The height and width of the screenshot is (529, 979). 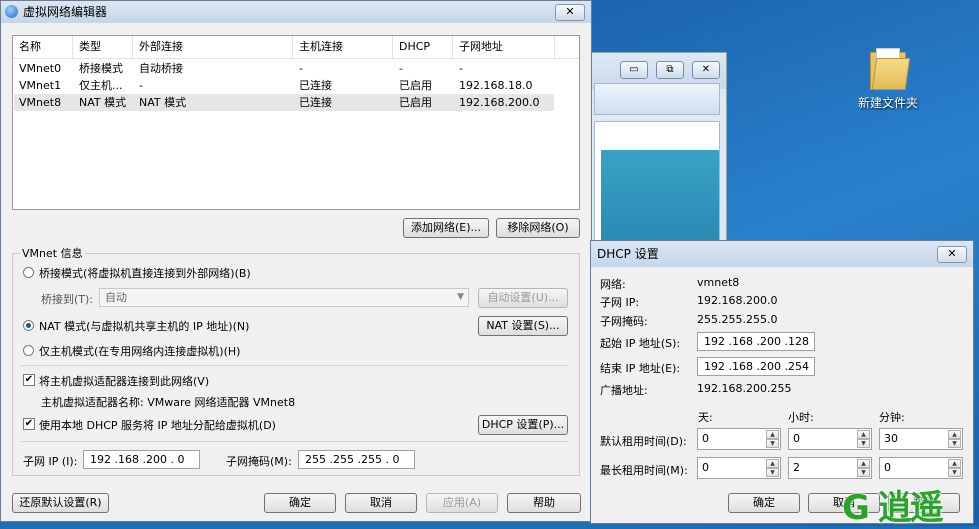 I want to click on col-dhcp: DHCP, so click(x=423, y=47).